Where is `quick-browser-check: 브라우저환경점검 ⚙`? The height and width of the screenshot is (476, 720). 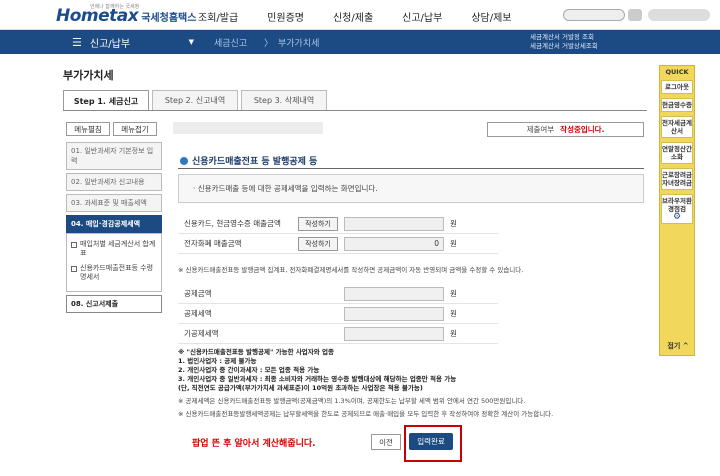
quick-browser-check: 브라우저환경점검 ⚙ is located at coordinates (677, 209).